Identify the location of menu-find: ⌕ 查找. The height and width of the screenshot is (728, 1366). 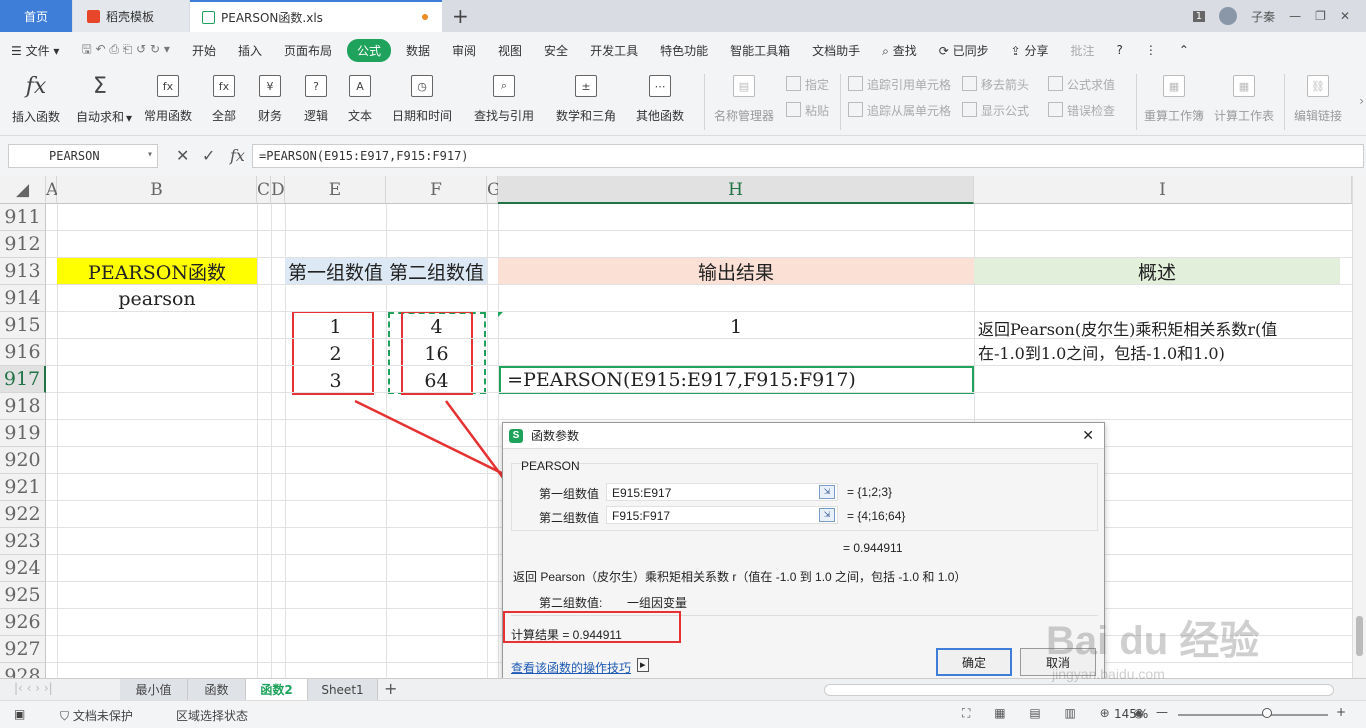
(899, 50).